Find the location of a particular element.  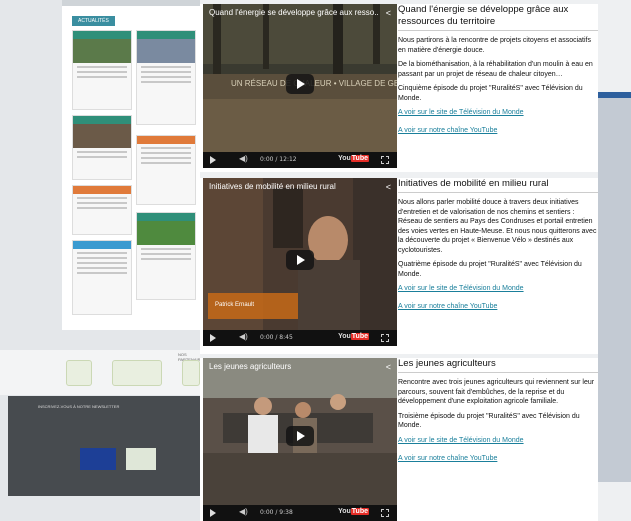

video-overlay-caption: UN RÉSEAU DE CHALEUR • VILLAGE DE GESVES is located at coordinates (314, 83).